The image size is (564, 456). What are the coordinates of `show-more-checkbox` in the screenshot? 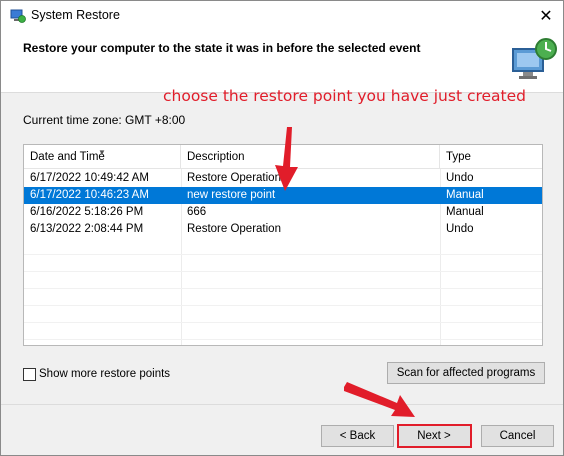 It's located at (29, 374).